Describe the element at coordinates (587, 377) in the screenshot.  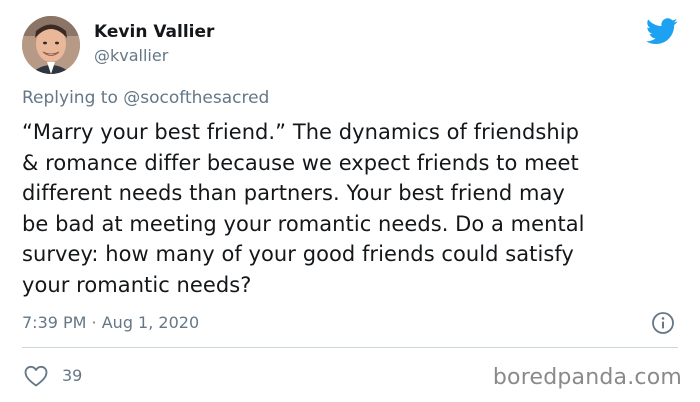
I see `boredpanda-watermark: boredpanda.com` at that location.